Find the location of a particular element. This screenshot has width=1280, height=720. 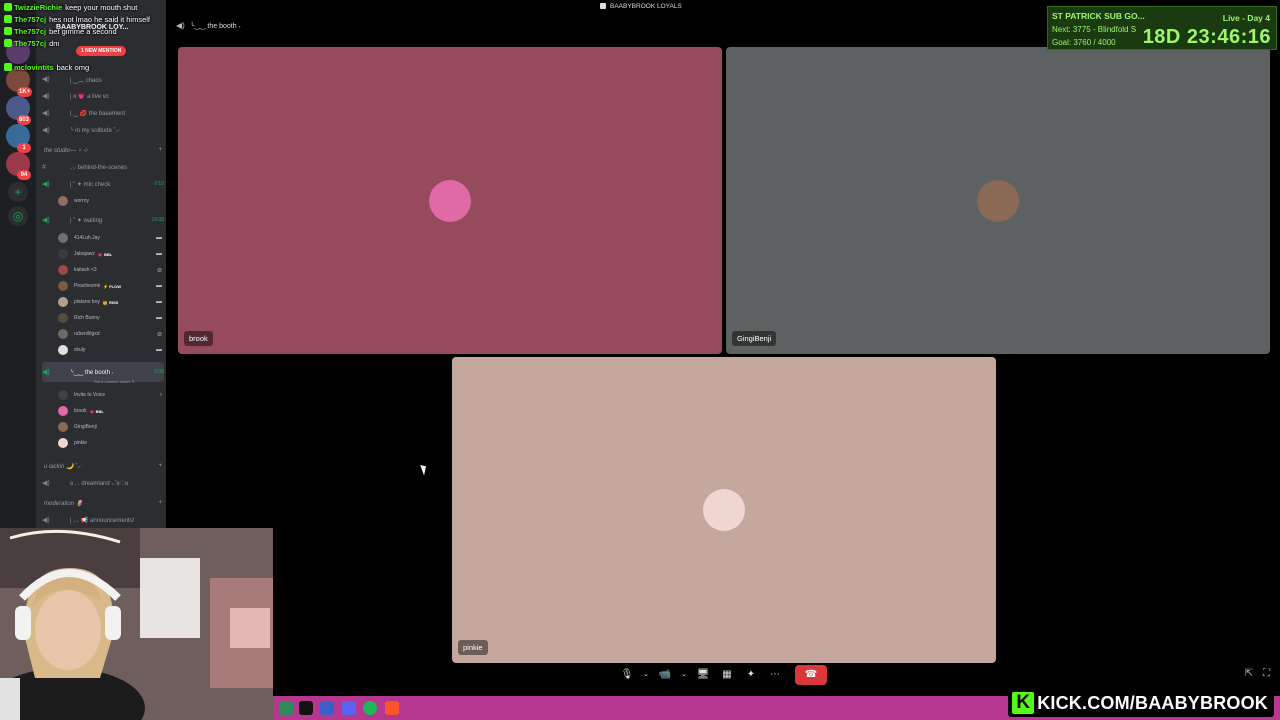

megaphone-icon: ◀) is located at coordinates (46, 520).